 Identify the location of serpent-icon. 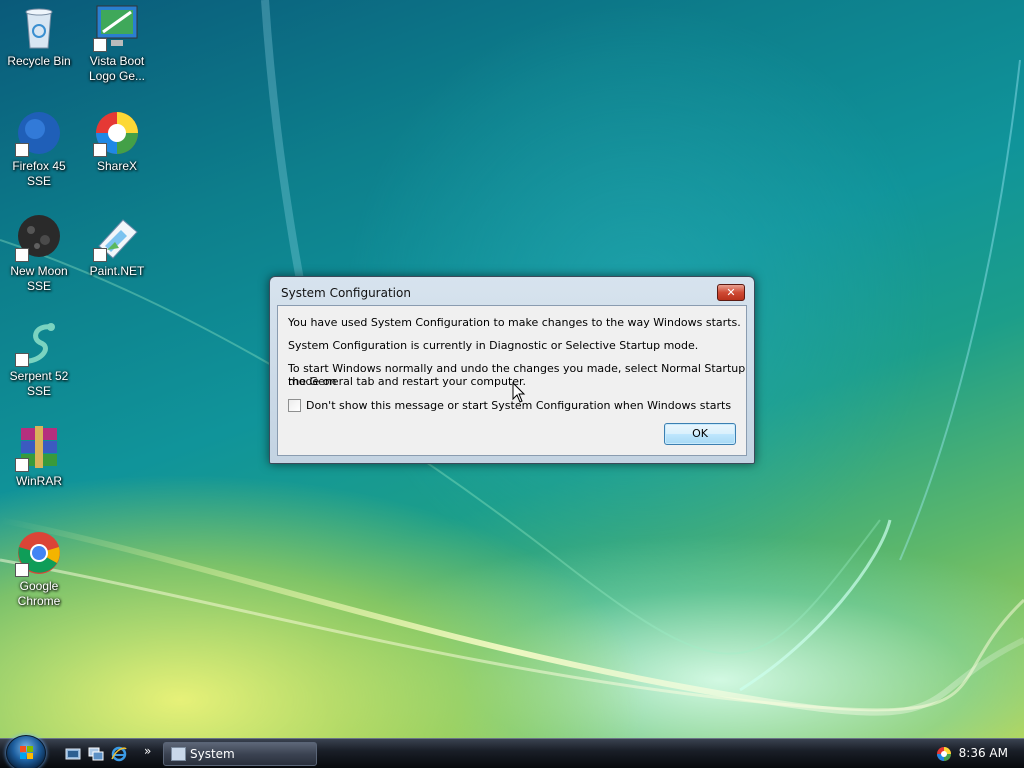
(39, 343).